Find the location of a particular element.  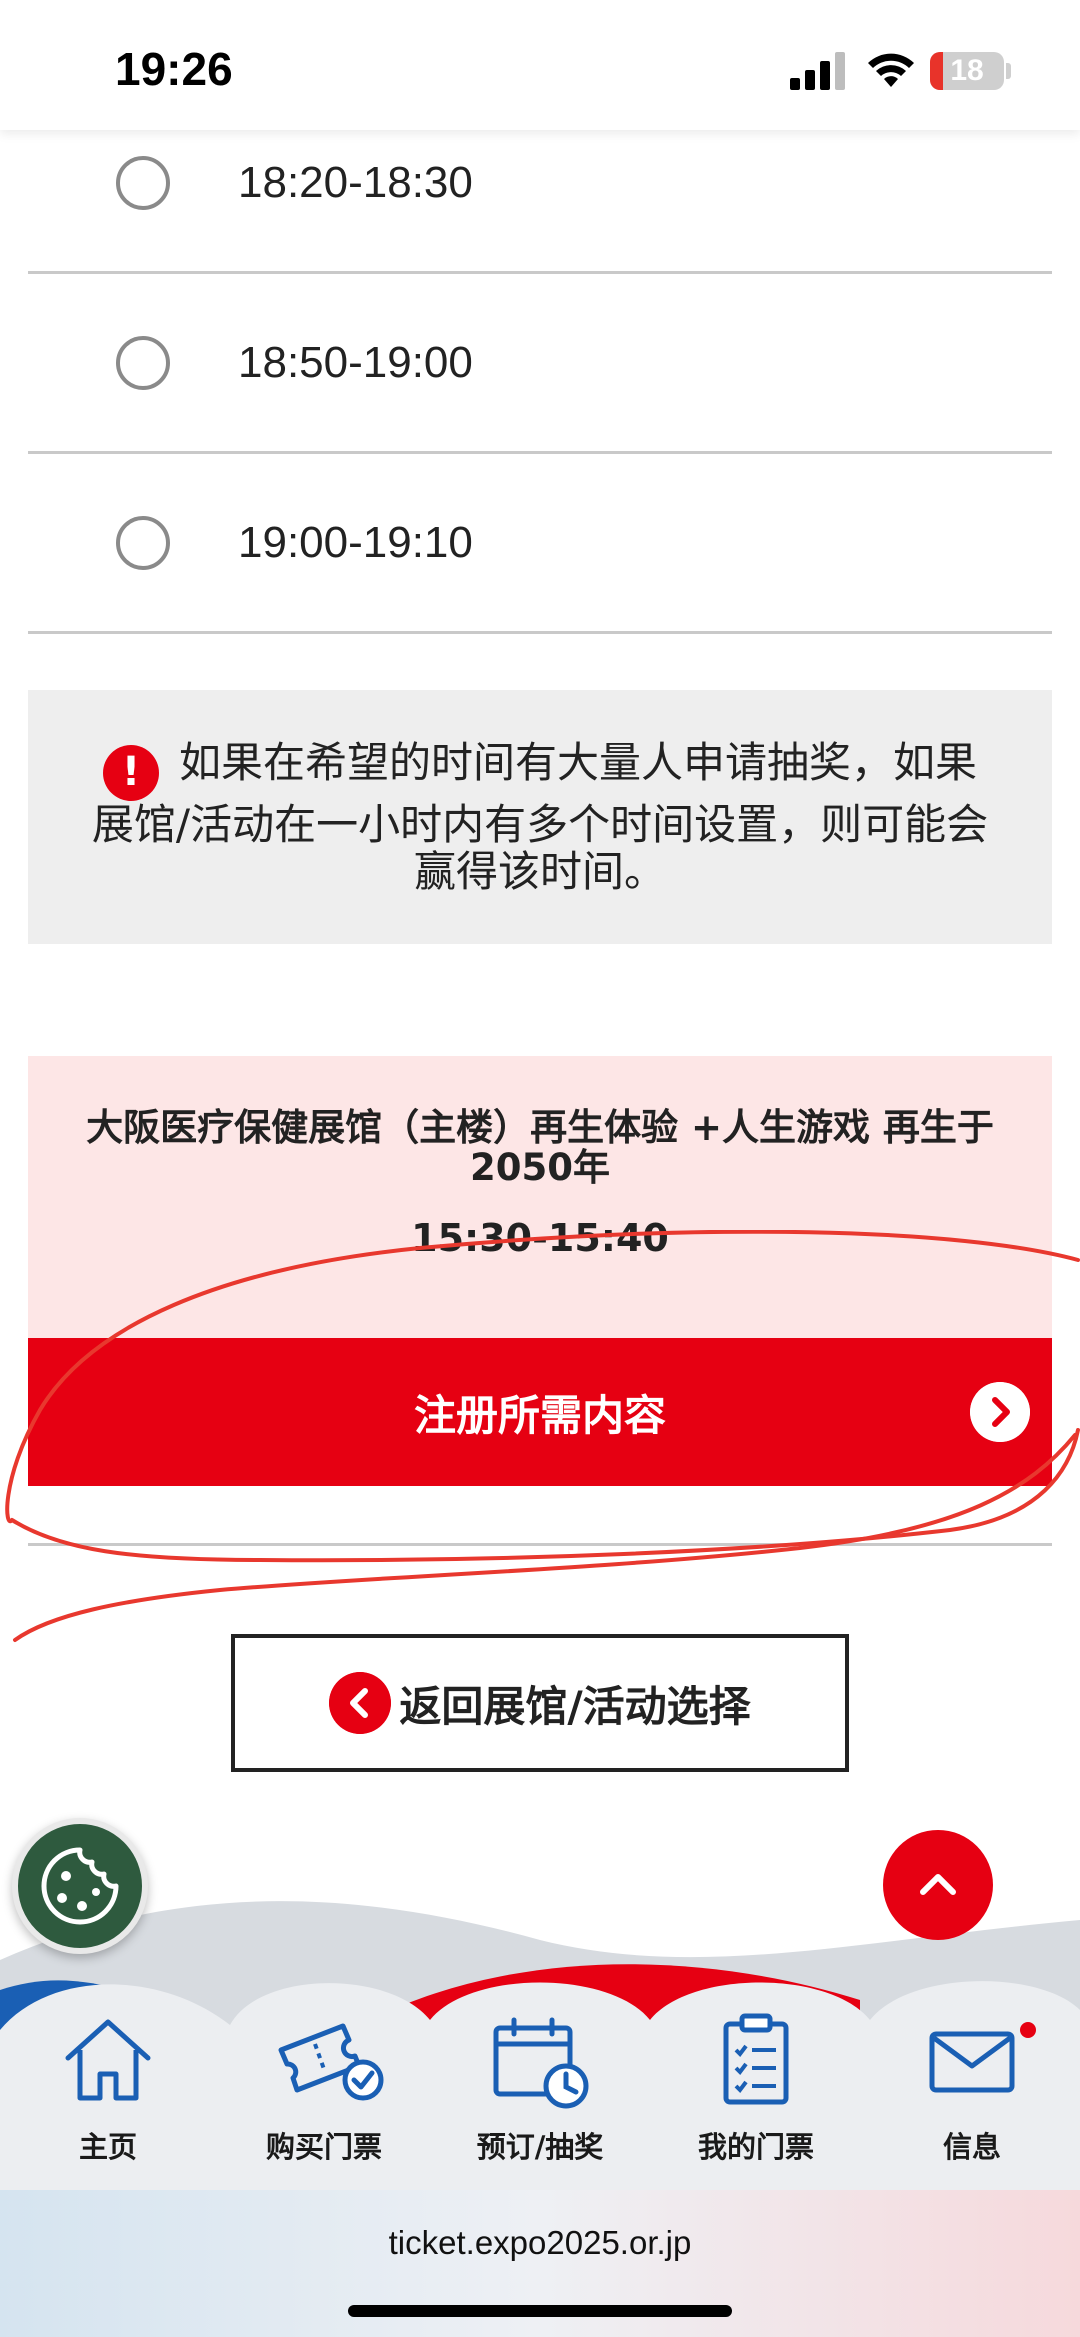

back-to-pavilion-select-button: 返回展馆/活动选择 is located at coordinates (540, 1703).